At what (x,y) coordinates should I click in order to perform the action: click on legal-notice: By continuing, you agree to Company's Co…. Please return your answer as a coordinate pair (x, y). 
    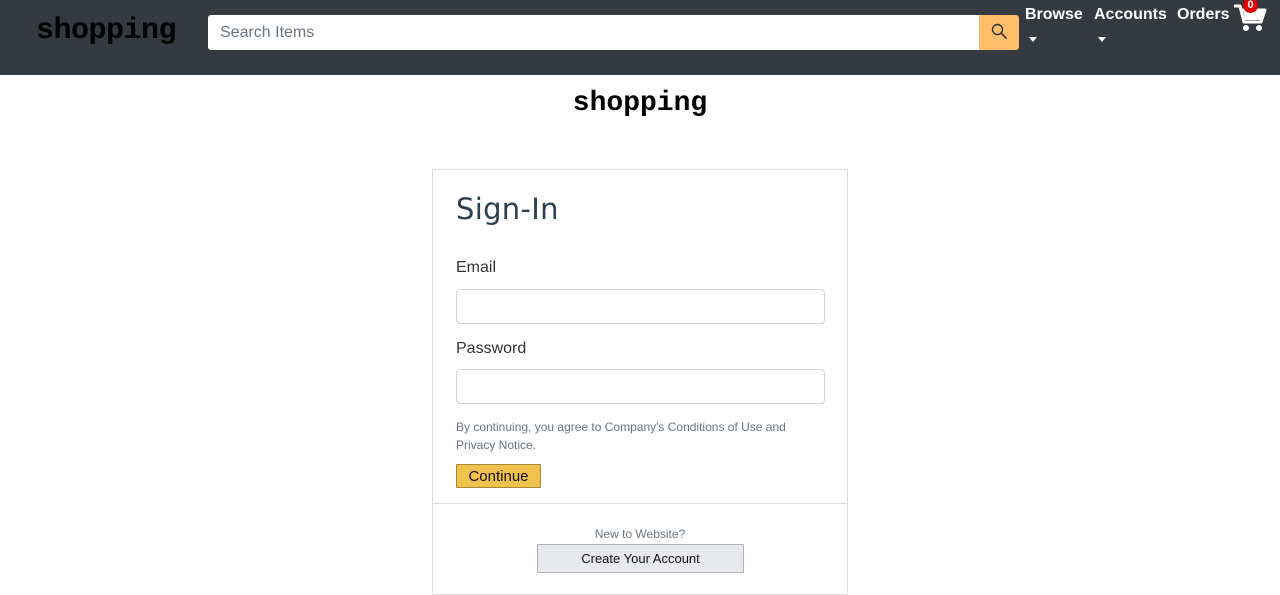
    Looking at the image, I should click on (621, 436).